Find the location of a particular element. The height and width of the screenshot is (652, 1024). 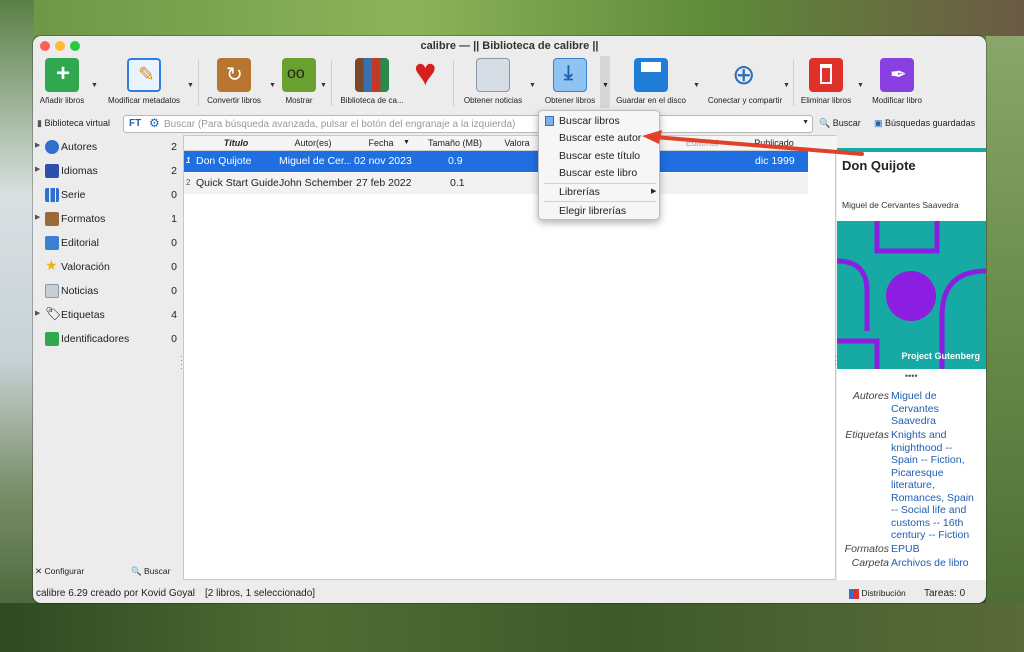

cell-date: 02 nov 2023 is located at coordinates (383, 161).